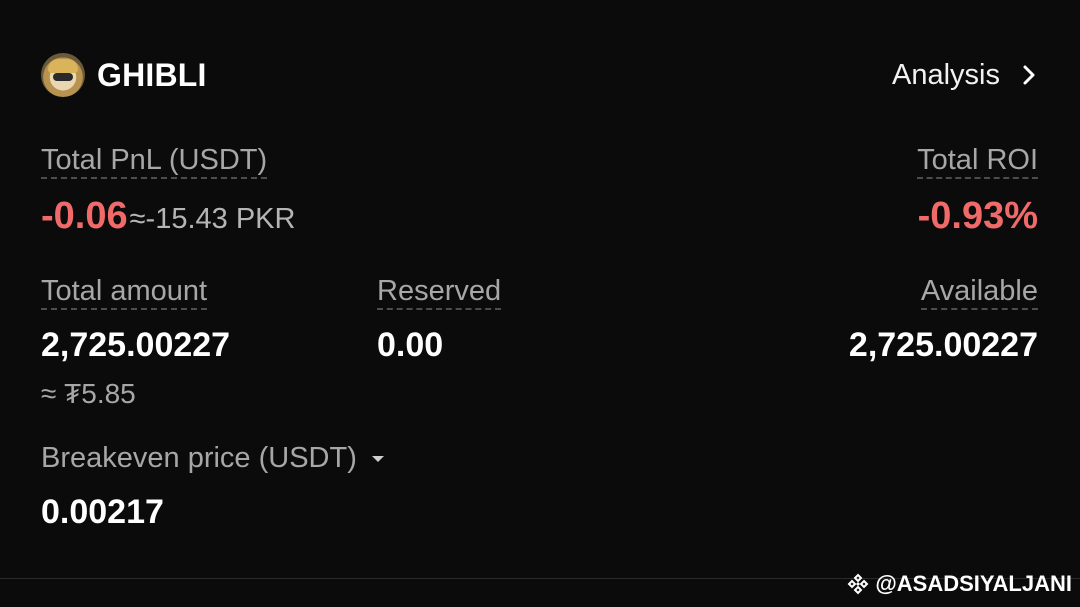 The height and width of the screenshot is (607, 1080). What do you see at coordinates (540, 75) in the screenshot?
I see `header: GHIBLI Analysis` at bounding box center [540, 75].